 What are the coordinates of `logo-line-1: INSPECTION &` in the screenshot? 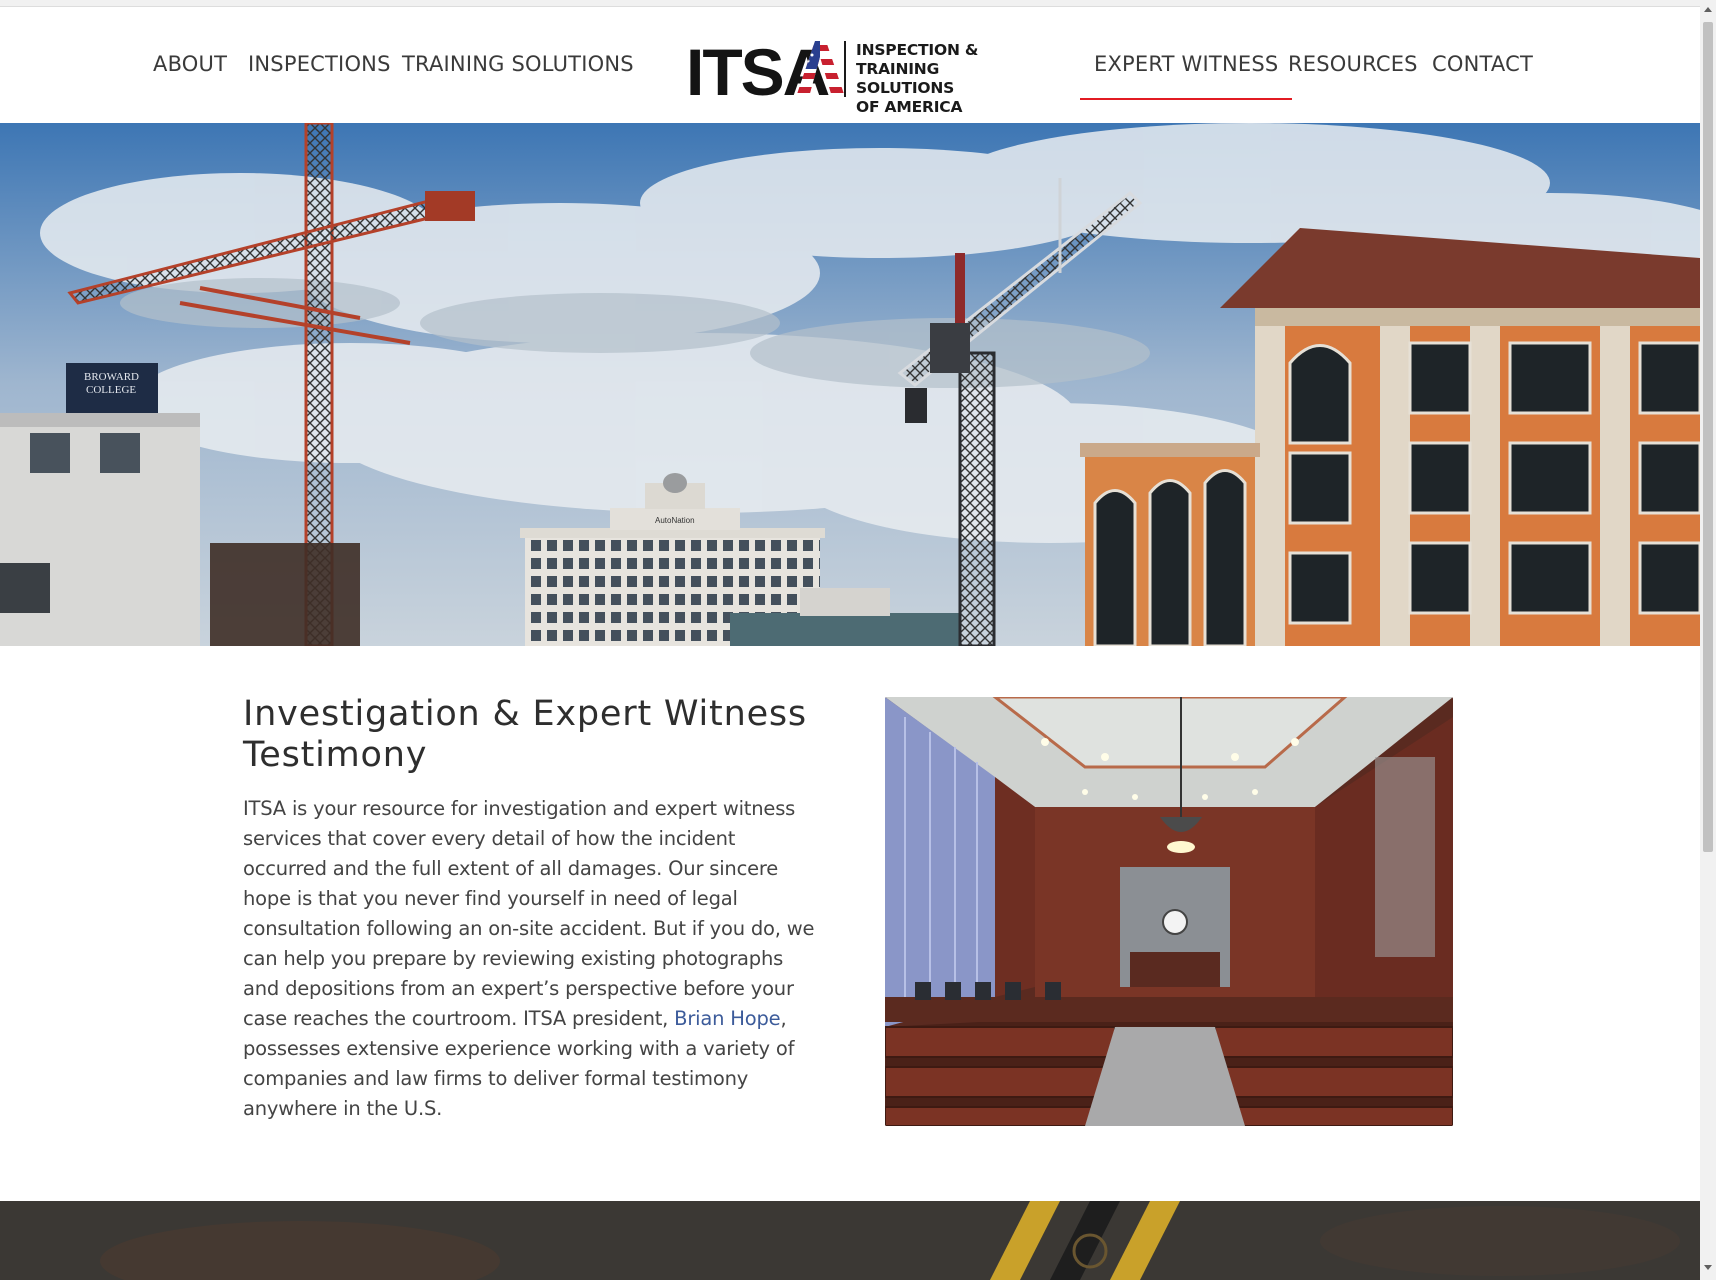 It's located at (917, 50).